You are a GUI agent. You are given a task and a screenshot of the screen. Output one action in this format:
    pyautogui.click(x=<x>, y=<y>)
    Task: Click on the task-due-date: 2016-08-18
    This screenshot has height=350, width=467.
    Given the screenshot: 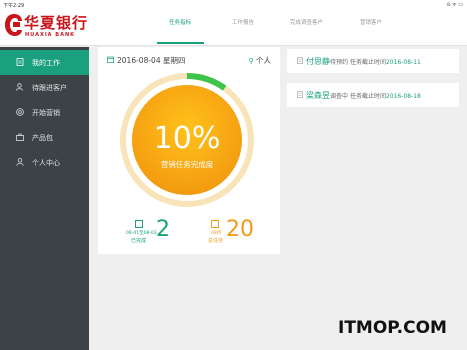 What is the action you would take?
    pyautogui.click(x=403, y=96)
    